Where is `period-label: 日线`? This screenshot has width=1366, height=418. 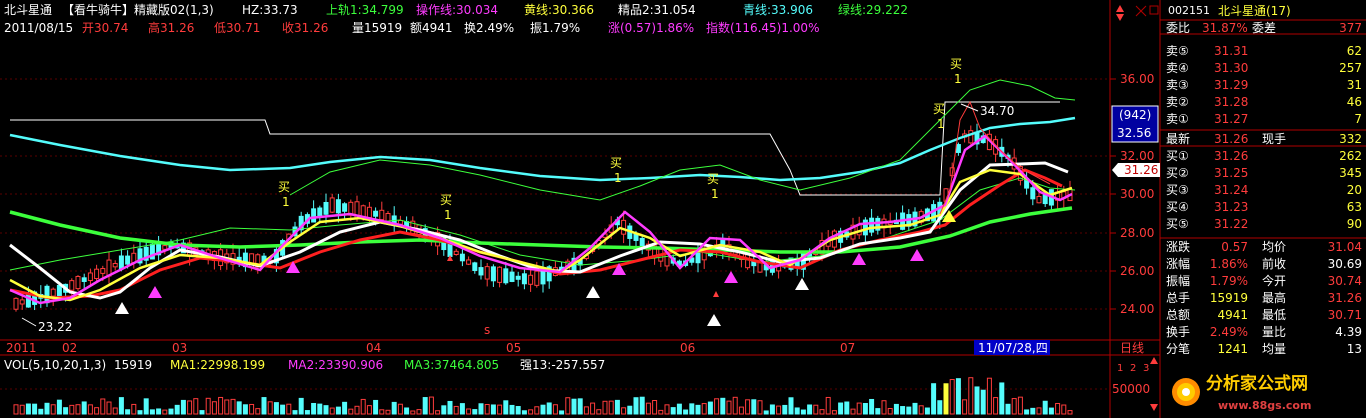 period-label: 日线 is located at coordinates (1132, 348).